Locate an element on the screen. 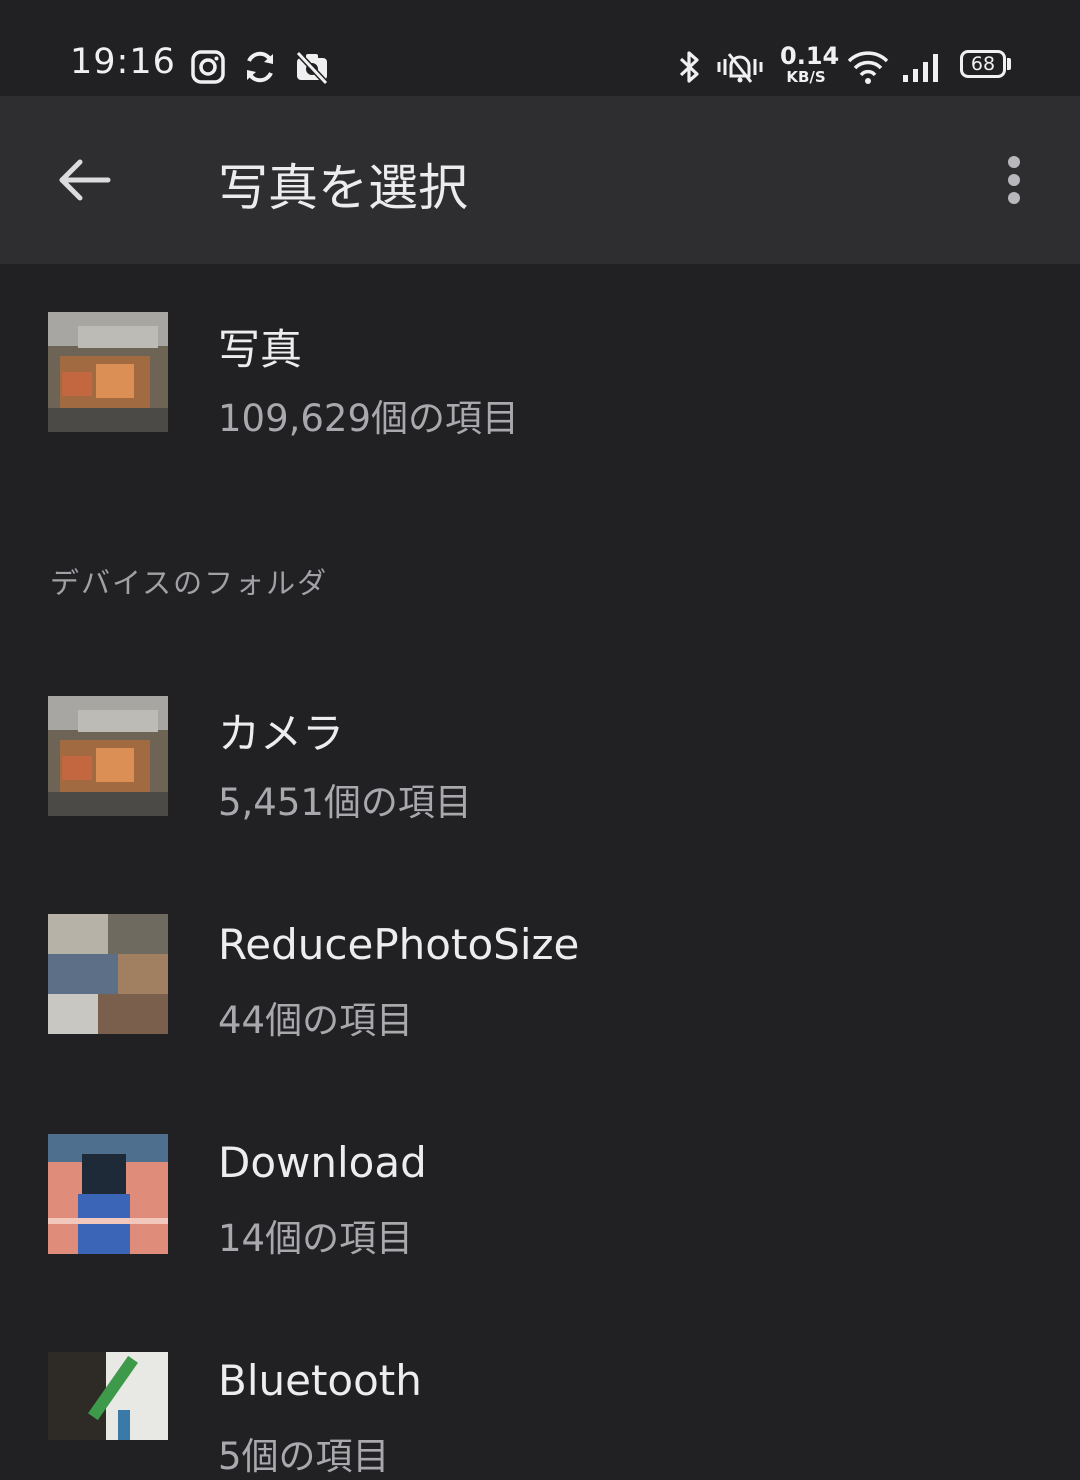 This screenshot has width=1080, height=1480. battery-tip is located at coordinates (1009, 64).